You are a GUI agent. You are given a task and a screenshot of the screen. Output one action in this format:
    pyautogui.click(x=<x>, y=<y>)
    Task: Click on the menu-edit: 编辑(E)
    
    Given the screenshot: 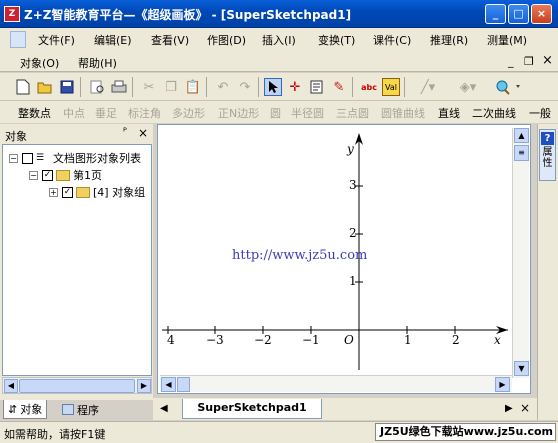 What is the action you would take?
    pyautogui.click(x=113, y=40)
    